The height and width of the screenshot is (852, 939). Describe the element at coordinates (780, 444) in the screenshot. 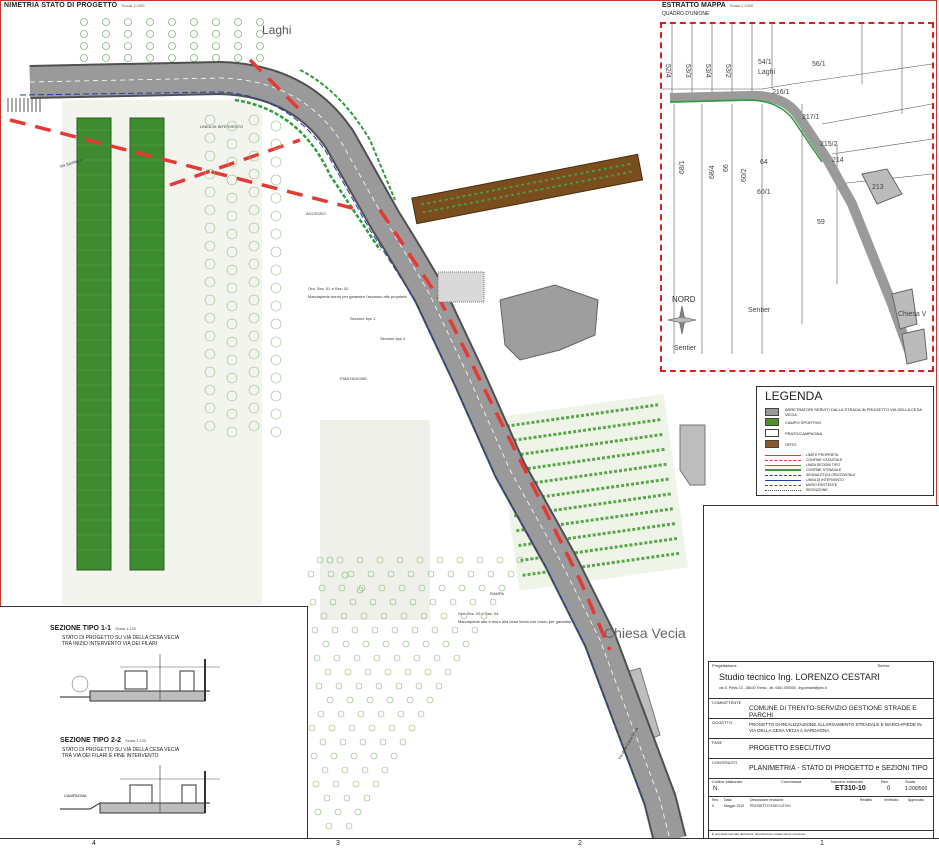

I see `legend-item: ORTO` at that location.